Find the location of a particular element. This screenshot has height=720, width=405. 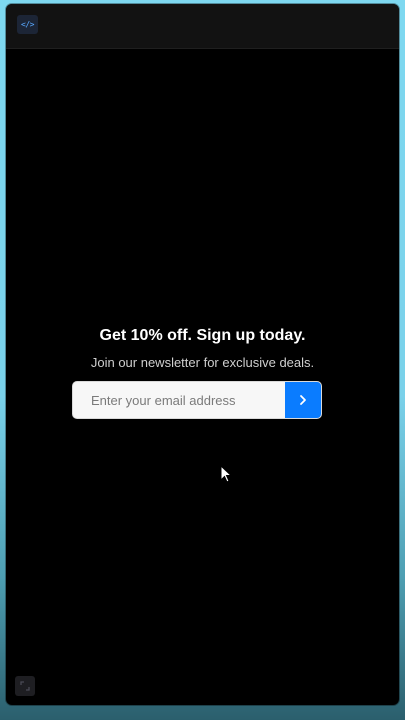

expand-button is located at coordinates (25, 686).